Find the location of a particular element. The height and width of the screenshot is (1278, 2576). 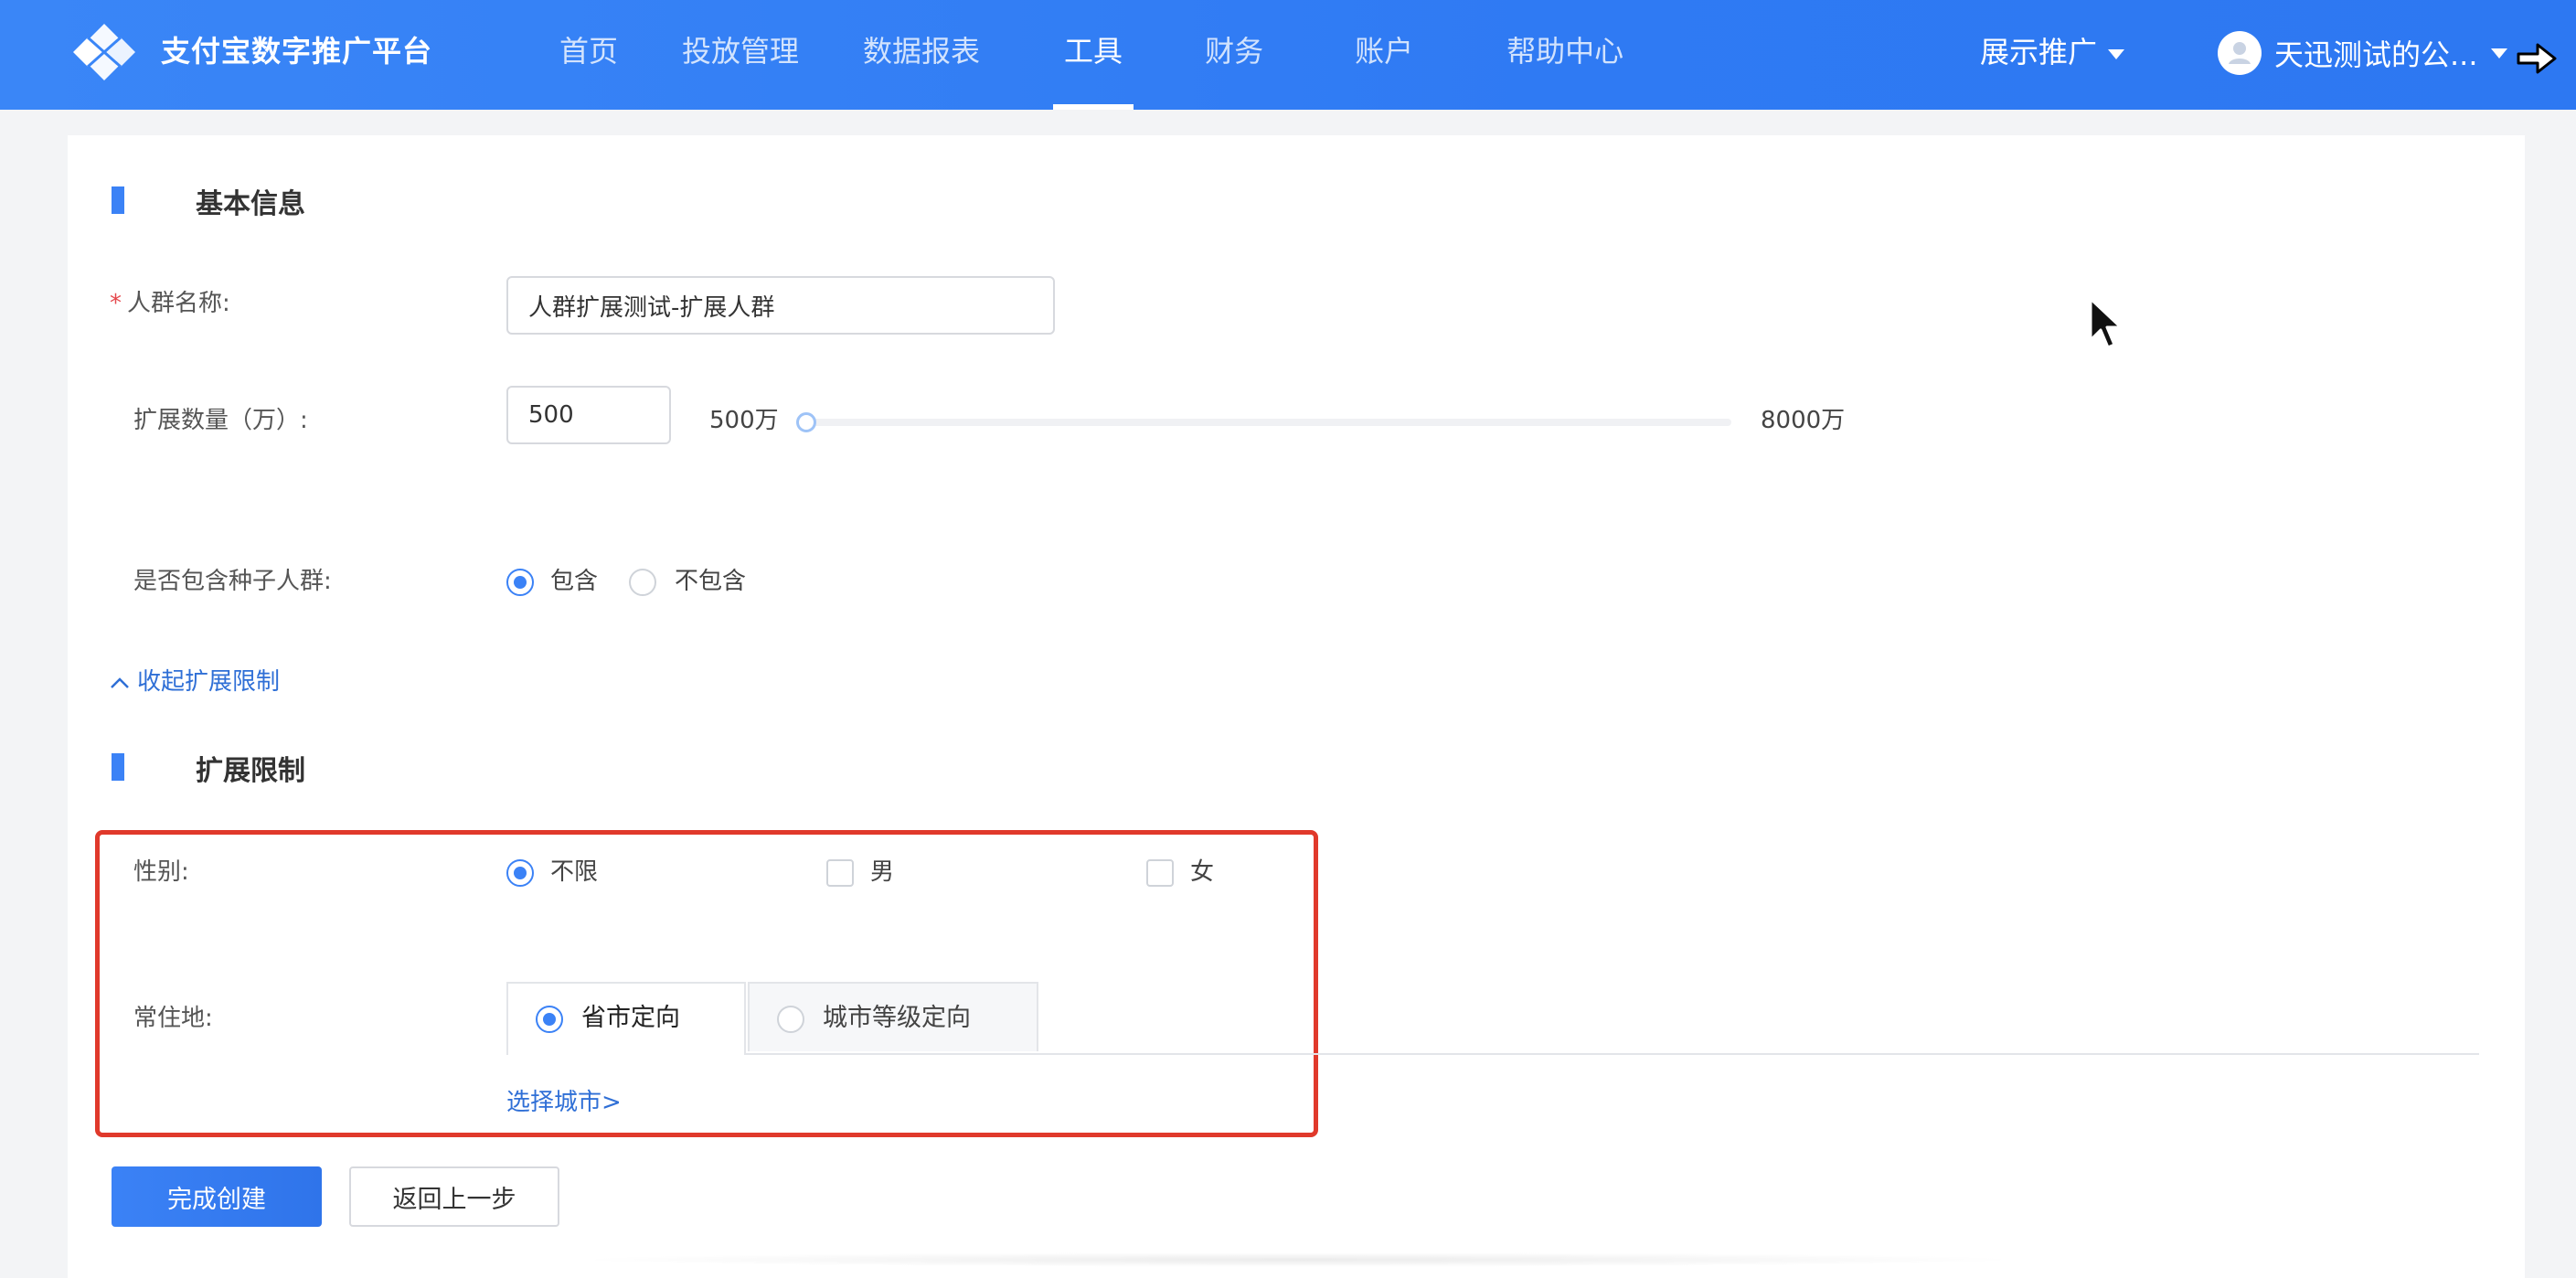

collapse-restrictions-link: 收起扩展限制 is located at coordinates (195, 682).